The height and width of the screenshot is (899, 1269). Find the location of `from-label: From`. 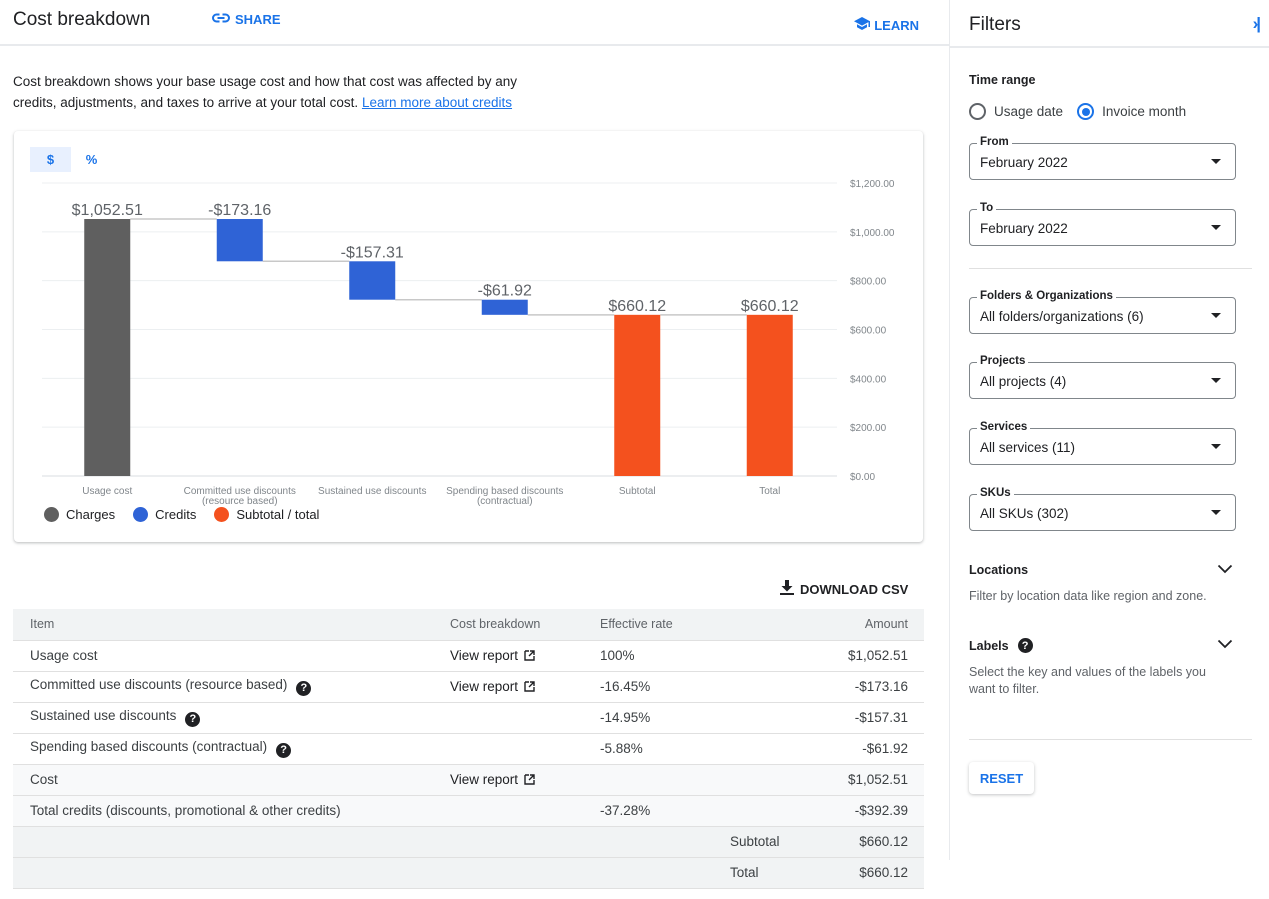

from-label: From is located at coordinates (994, 142).